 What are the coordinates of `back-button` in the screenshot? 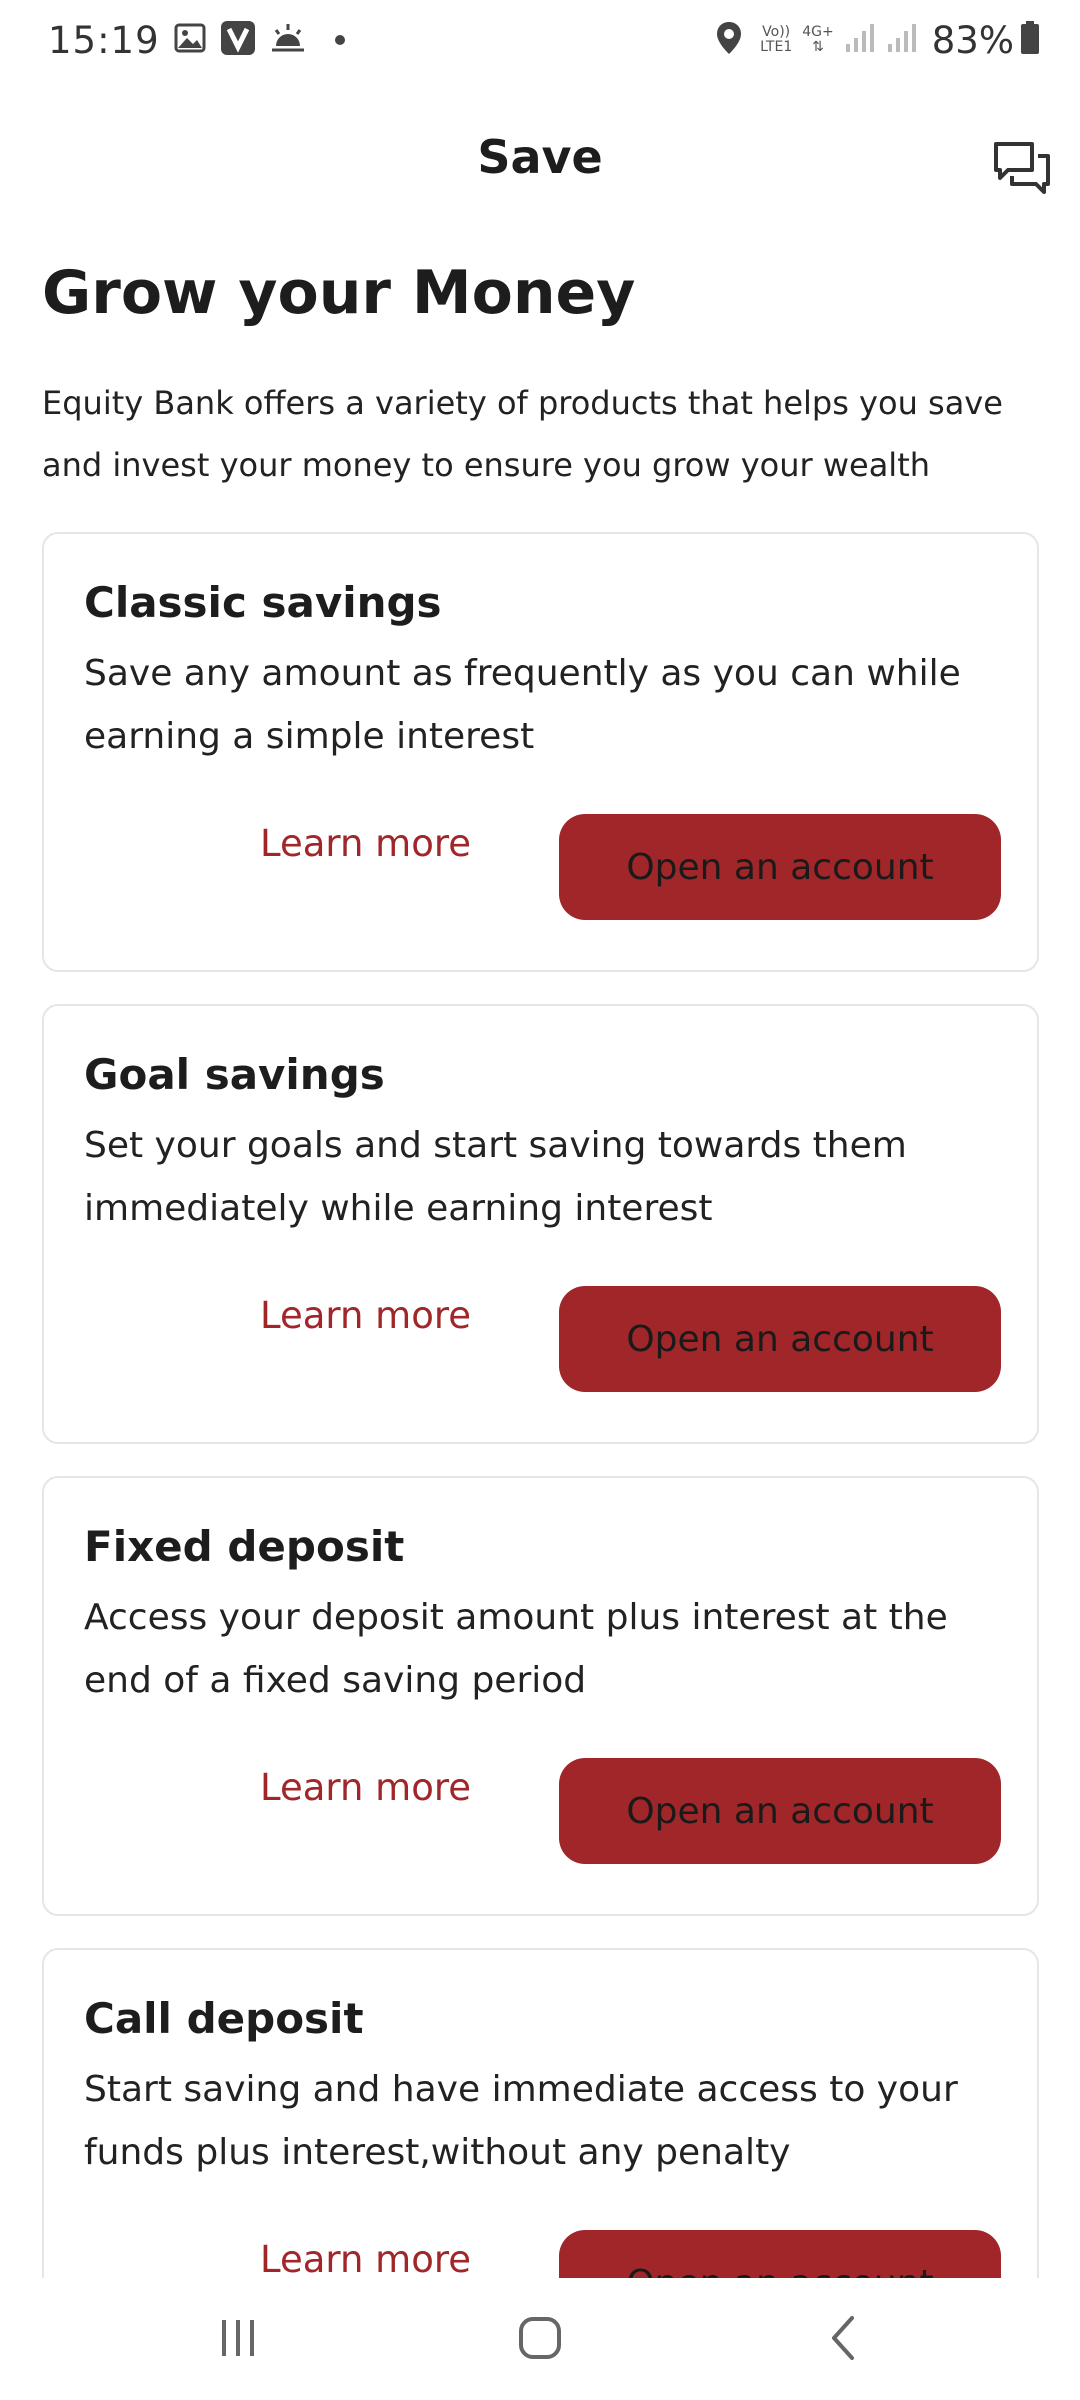 It's located at (844, 2340).